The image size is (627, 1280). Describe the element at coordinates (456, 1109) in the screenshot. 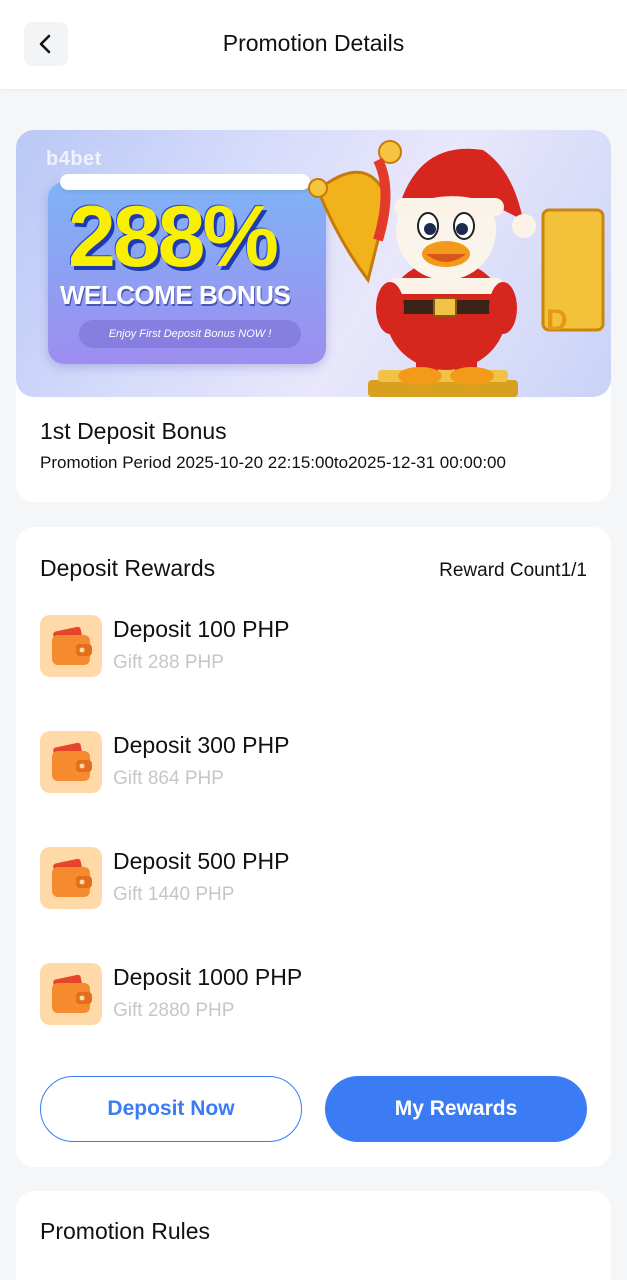

I see `my-rewards-button: My Rewards` at that location.